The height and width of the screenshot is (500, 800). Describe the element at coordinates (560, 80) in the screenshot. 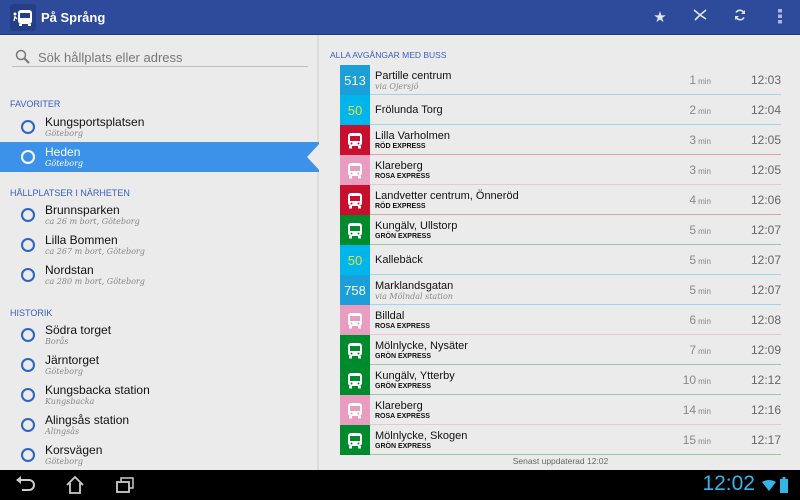

I see `departure-row: 513 Partille centrum via Ojersjö 1 min 12:03` at that location.